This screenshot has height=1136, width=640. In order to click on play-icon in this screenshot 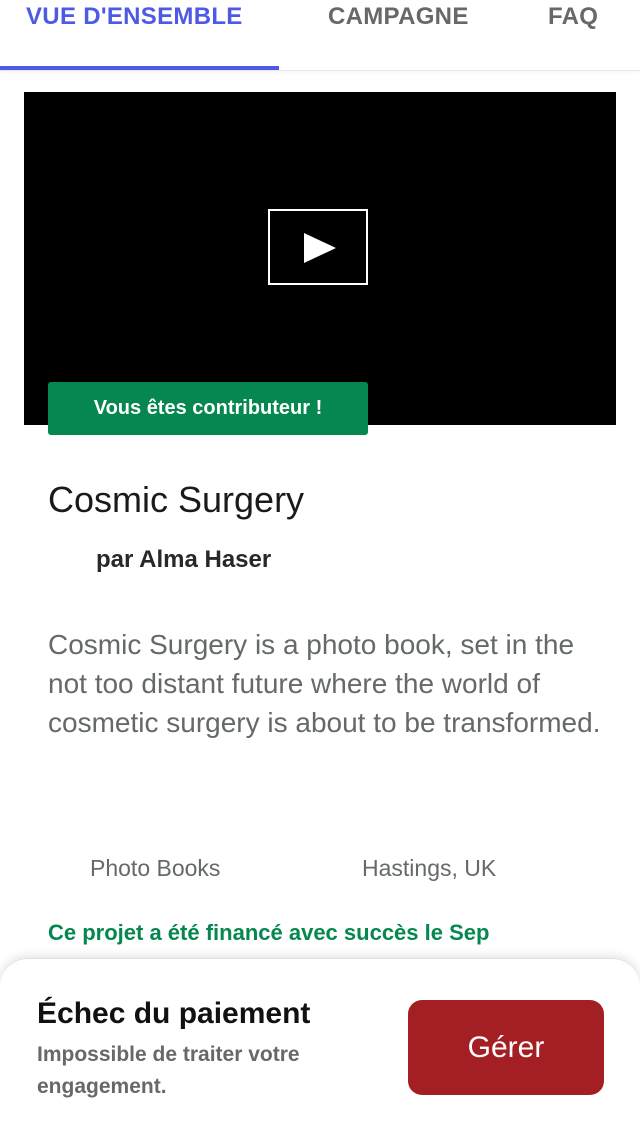, I will do `click(320, 248)`.